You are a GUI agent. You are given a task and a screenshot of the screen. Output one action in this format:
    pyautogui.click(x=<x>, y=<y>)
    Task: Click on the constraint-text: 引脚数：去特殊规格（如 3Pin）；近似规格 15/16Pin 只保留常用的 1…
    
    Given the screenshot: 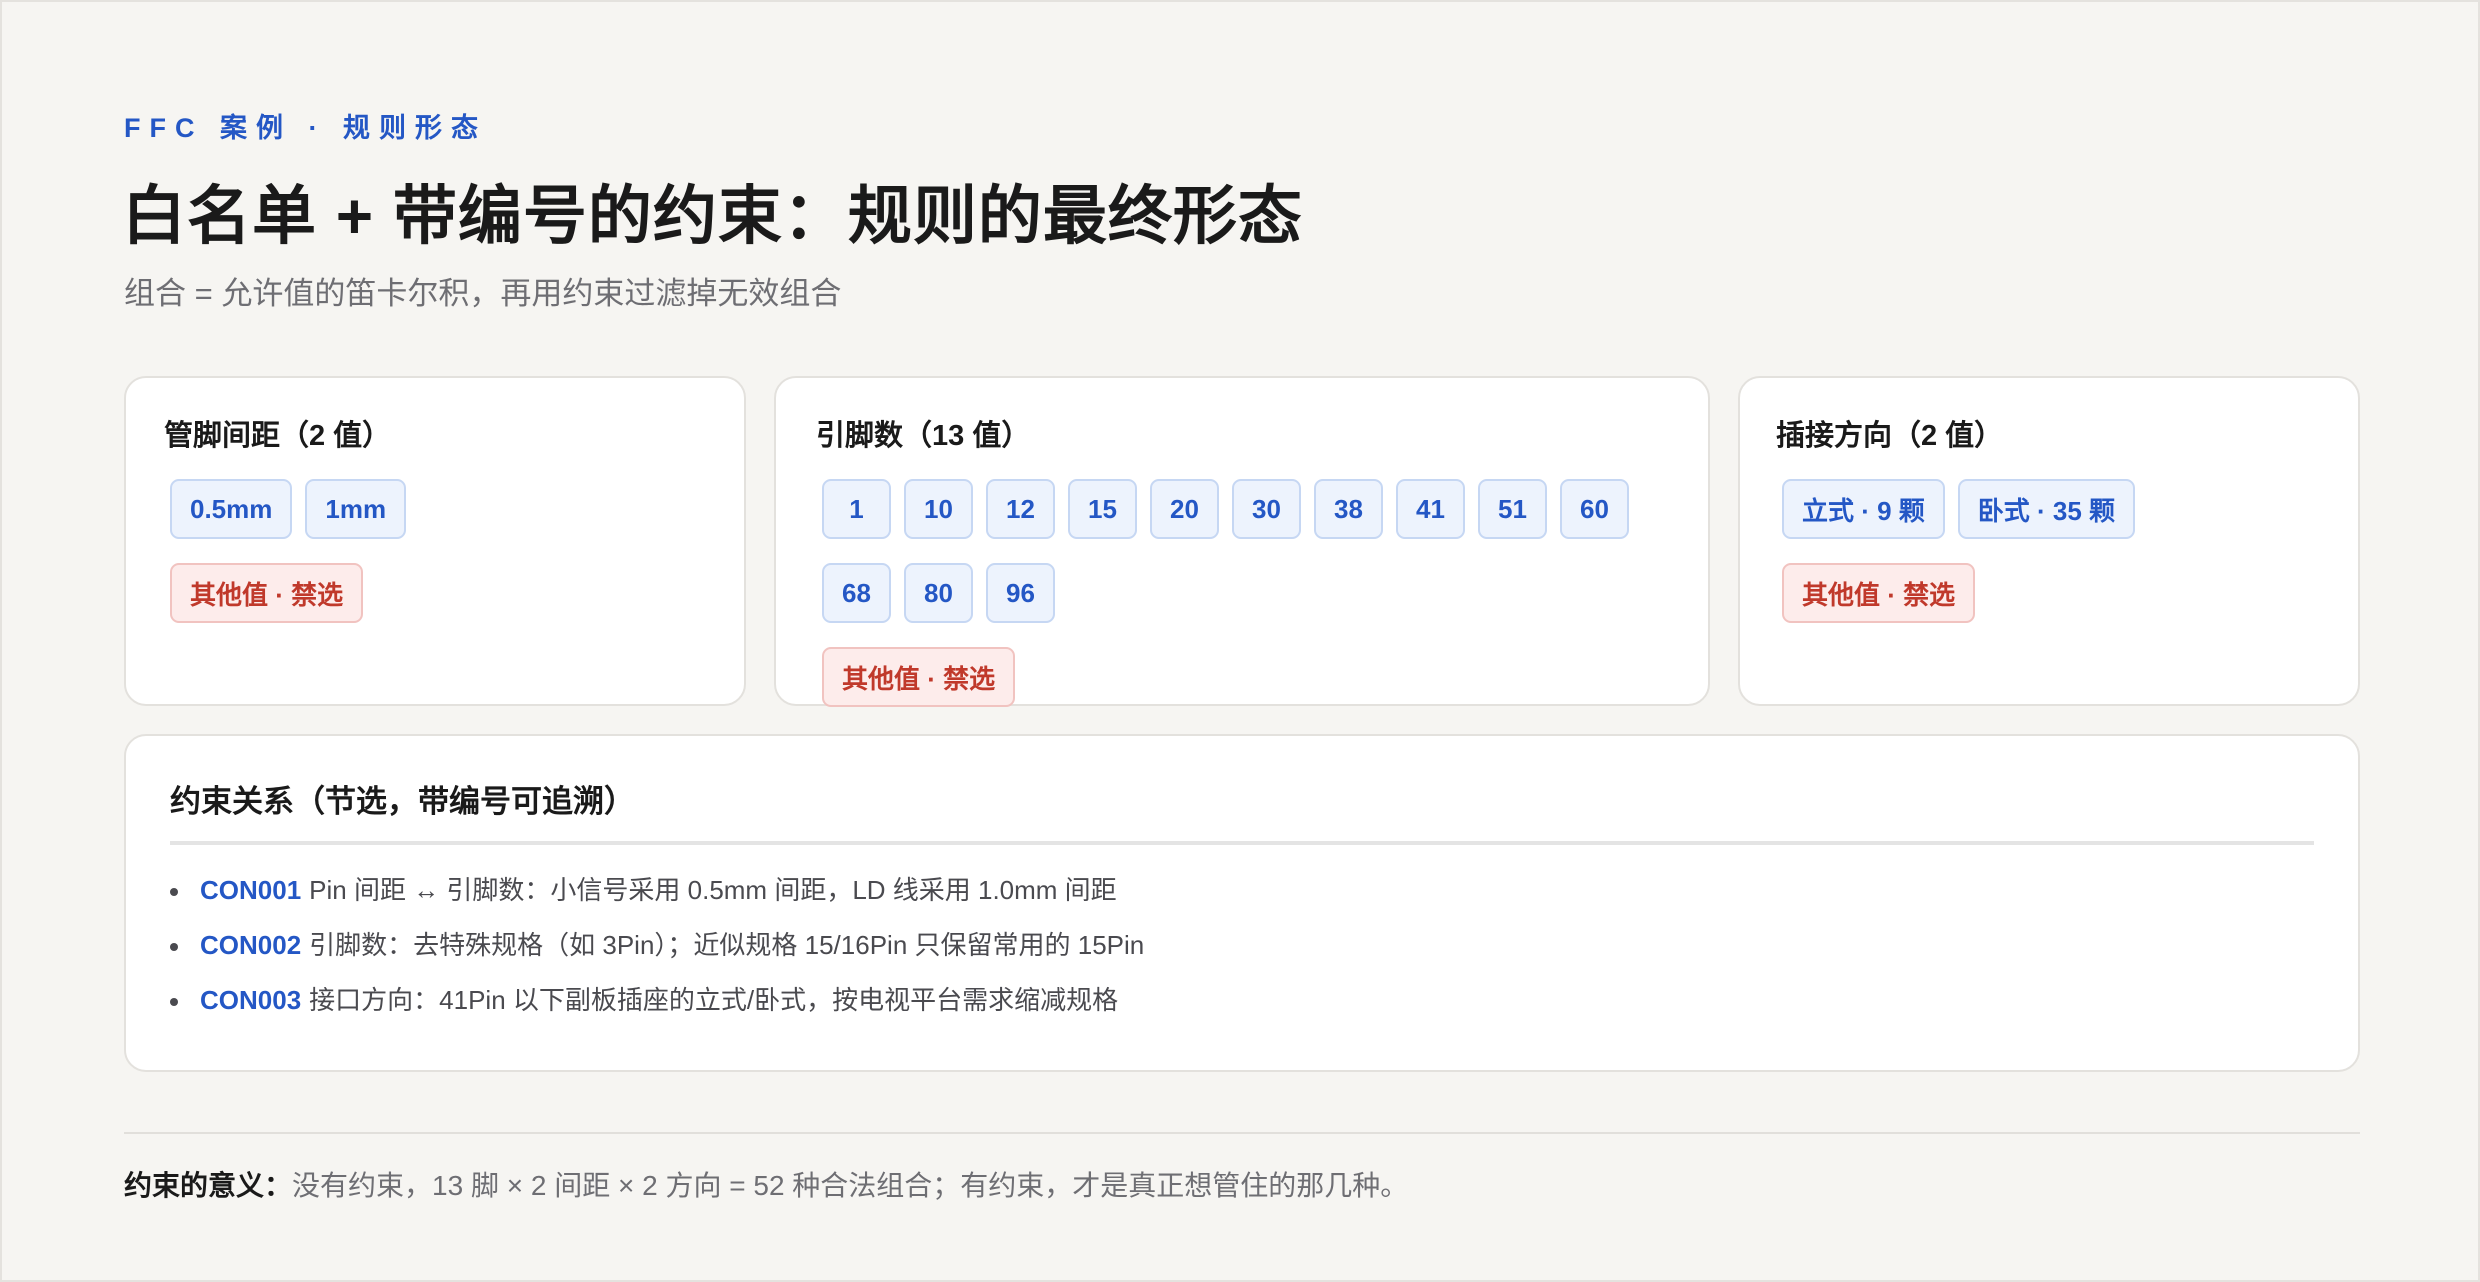 What is the action you would take?
    pyautogui.click(x=727, y=945)
    